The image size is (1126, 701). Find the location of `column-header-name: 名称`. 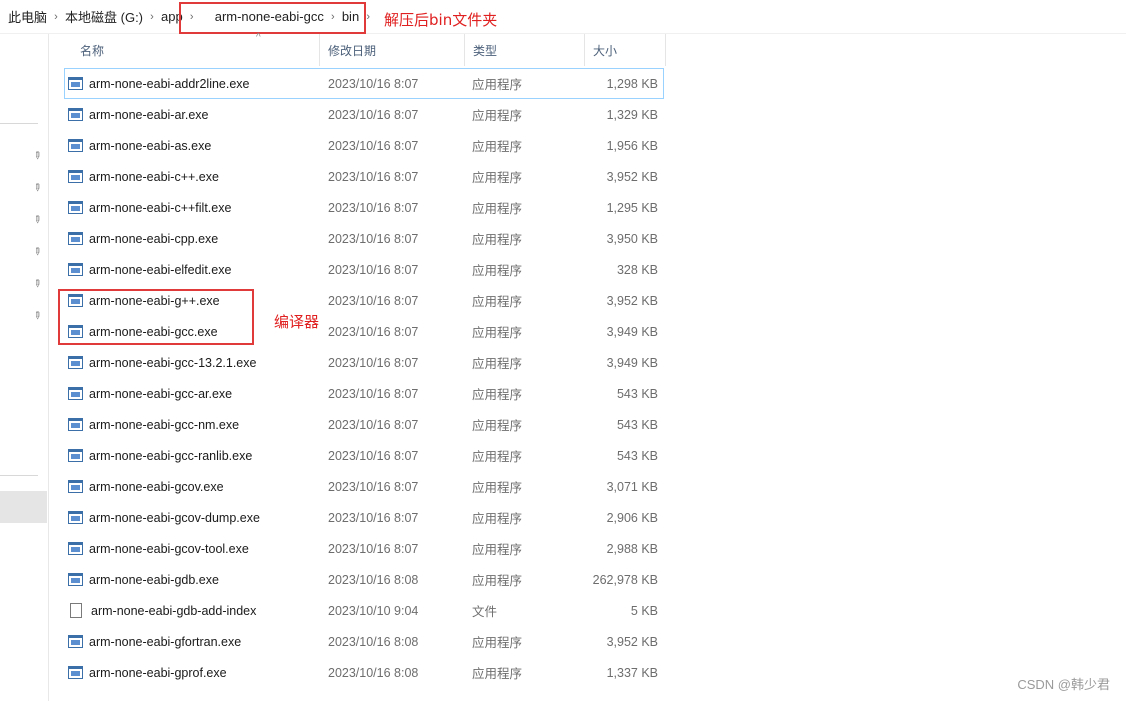

column-header-name: 名称 is located at coordinates (196, 50).